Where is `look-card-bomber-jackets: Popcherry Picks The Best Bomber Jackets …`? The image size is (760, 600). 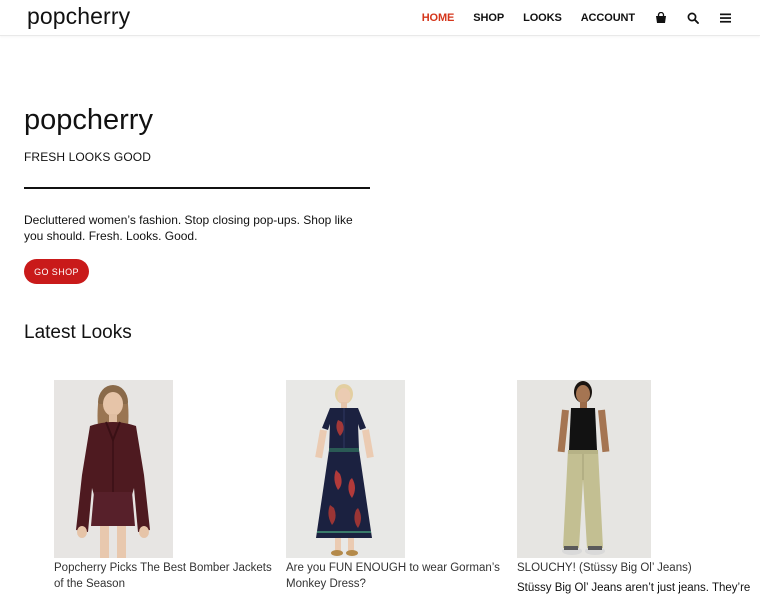
look-card-bomber-jackets: Popcherry Picks The Best Bomber Jackets … is located at coordinates (164, 486).